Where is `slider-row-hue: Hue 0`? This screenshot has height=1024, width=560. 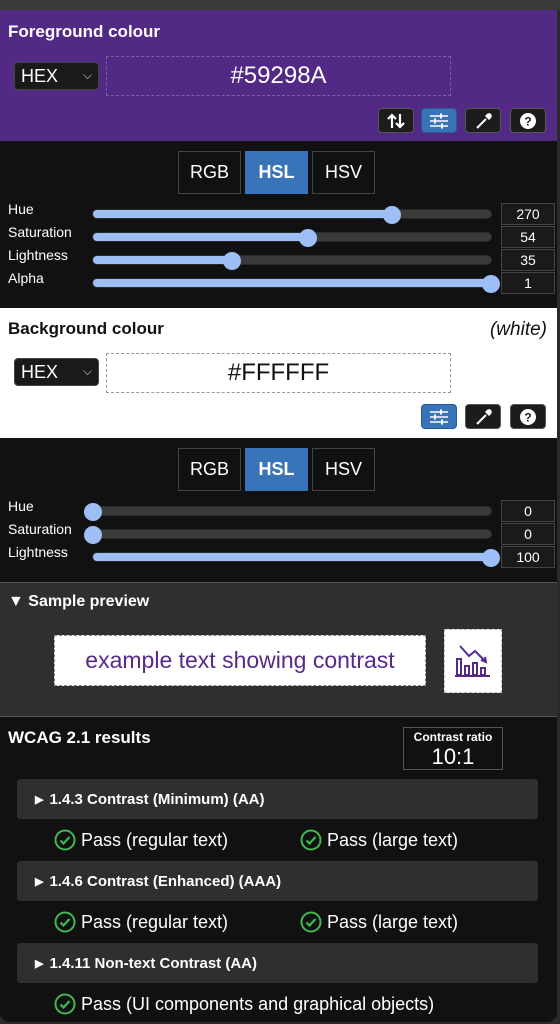 slider-row-hue: Hue 0 is located at coordinates (278, 510).